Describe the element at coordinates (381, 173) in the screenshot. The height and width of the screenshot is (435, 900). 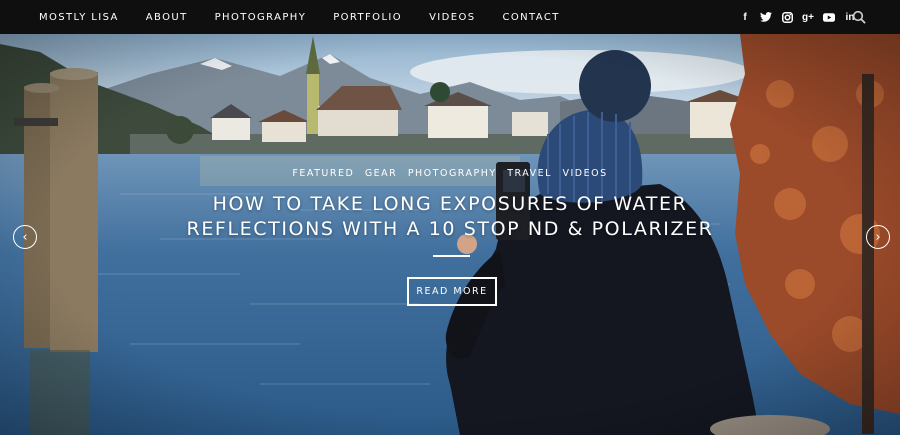
I see `category-link: GEAR` at that location.